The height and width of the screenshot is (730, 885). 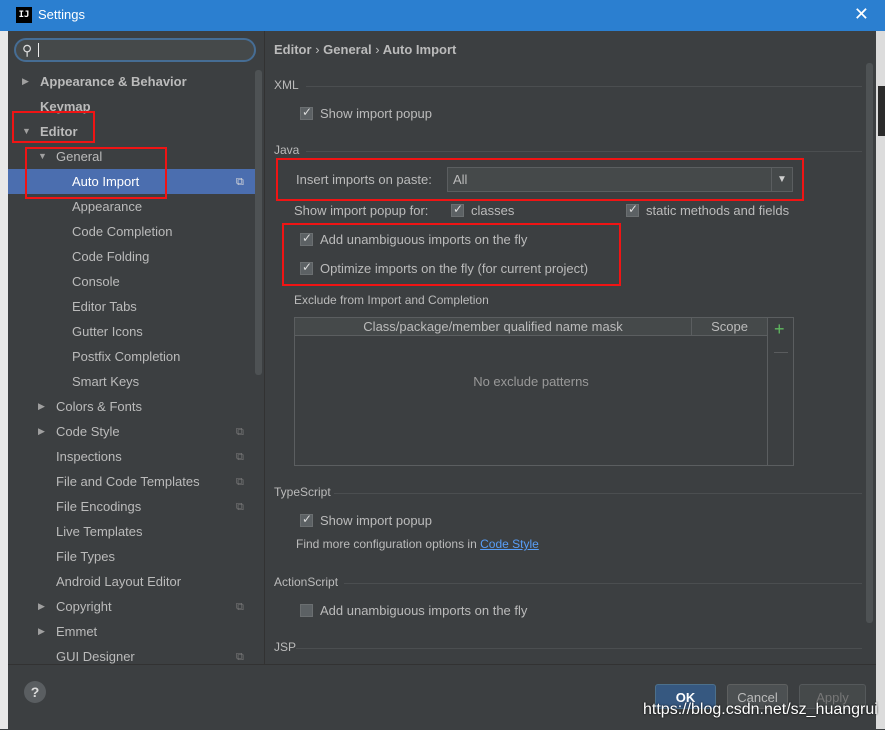 What do you see at coordinates (767, 391) in the screenshot?
I see `table-toolbar-divider` at bounding box center [767, 391].